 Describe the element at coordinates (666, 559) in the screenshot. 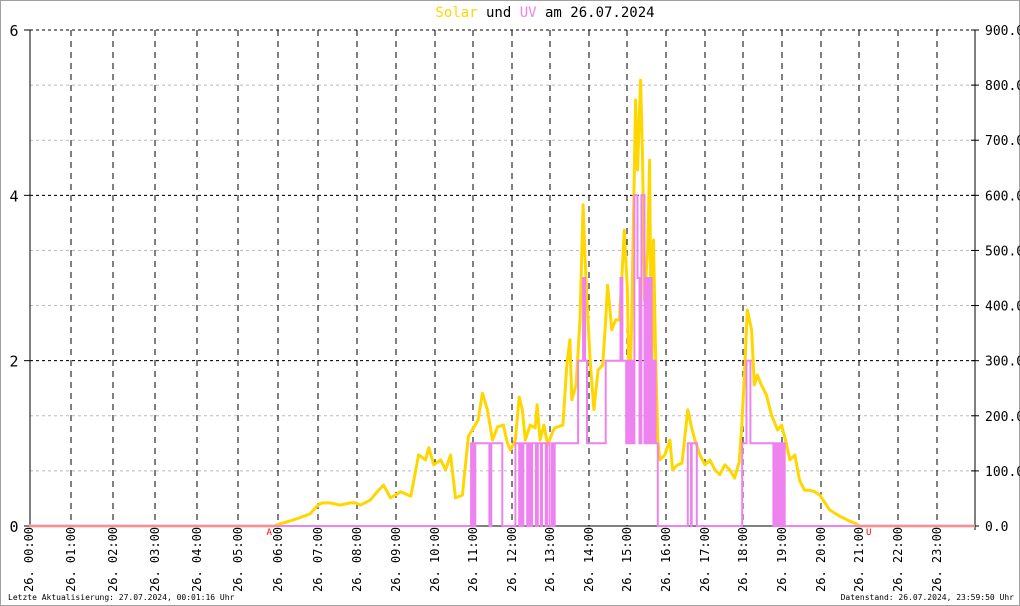

I see `x-axis-tick-label: 26. 16:00` at that location.